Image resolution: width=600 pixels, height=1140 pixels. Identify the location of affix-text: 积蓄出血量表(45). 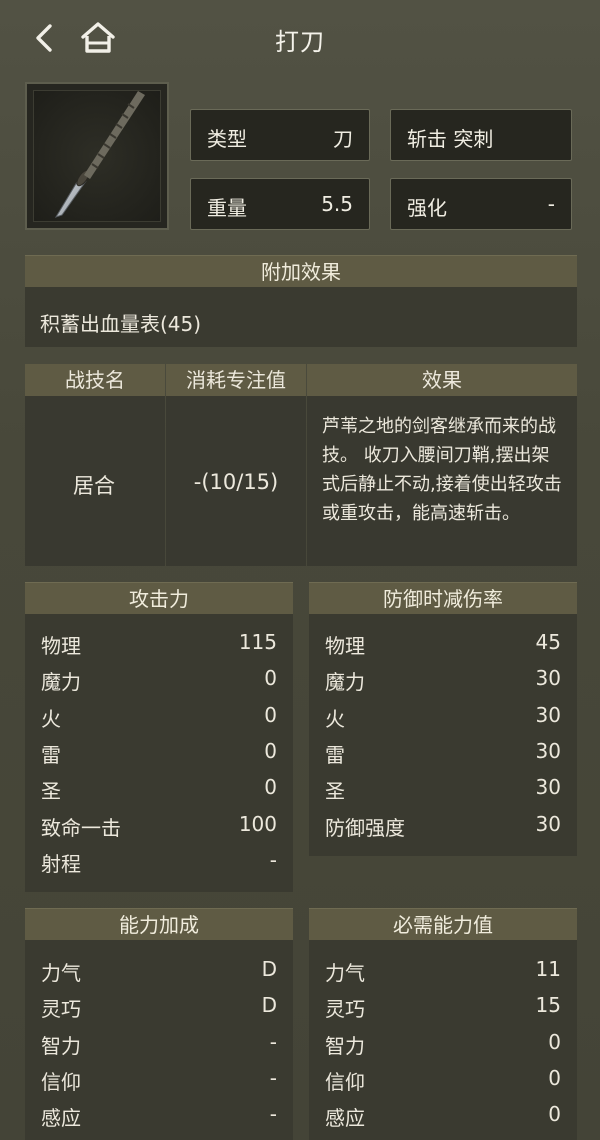
(121, 324).